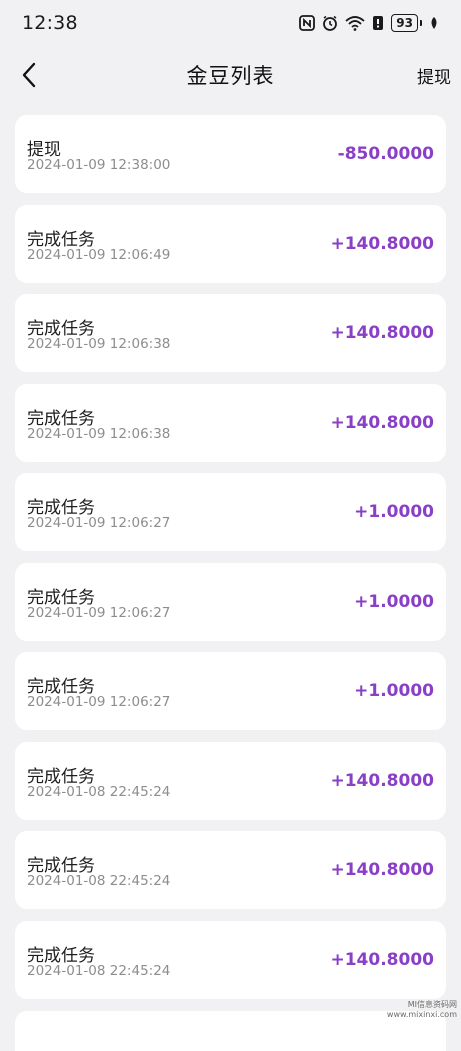  I want to click on item-time: 2024-01-09 12:06:49, so click(99, 255).